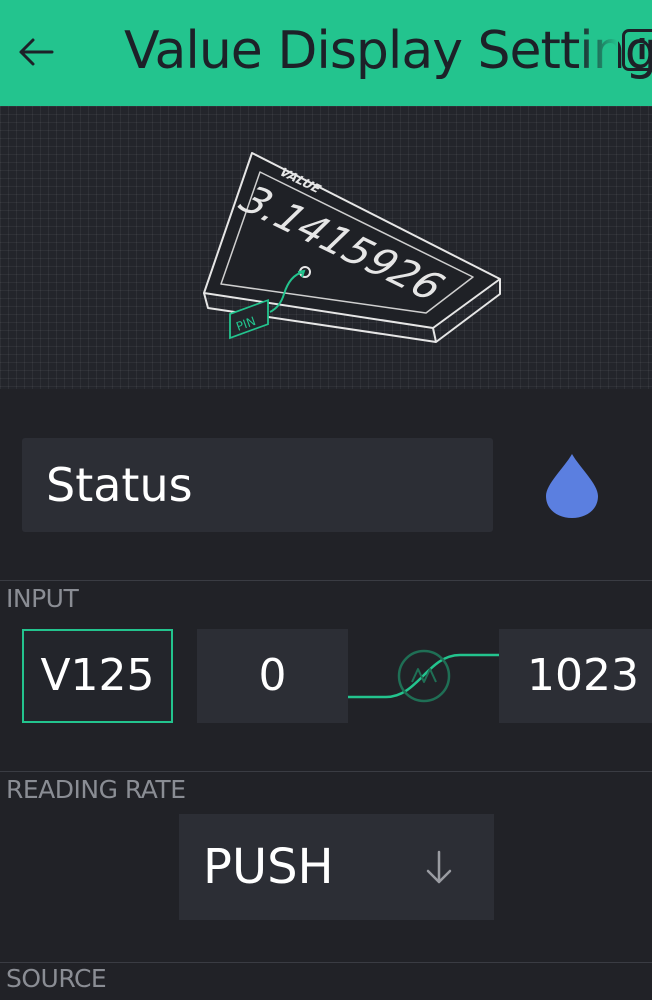 Image resolution: width=652 pixels, height=1000 pixels. Describe the element at coordinates (637, 50) in the screenshot. I see `info-button: i` at that location.